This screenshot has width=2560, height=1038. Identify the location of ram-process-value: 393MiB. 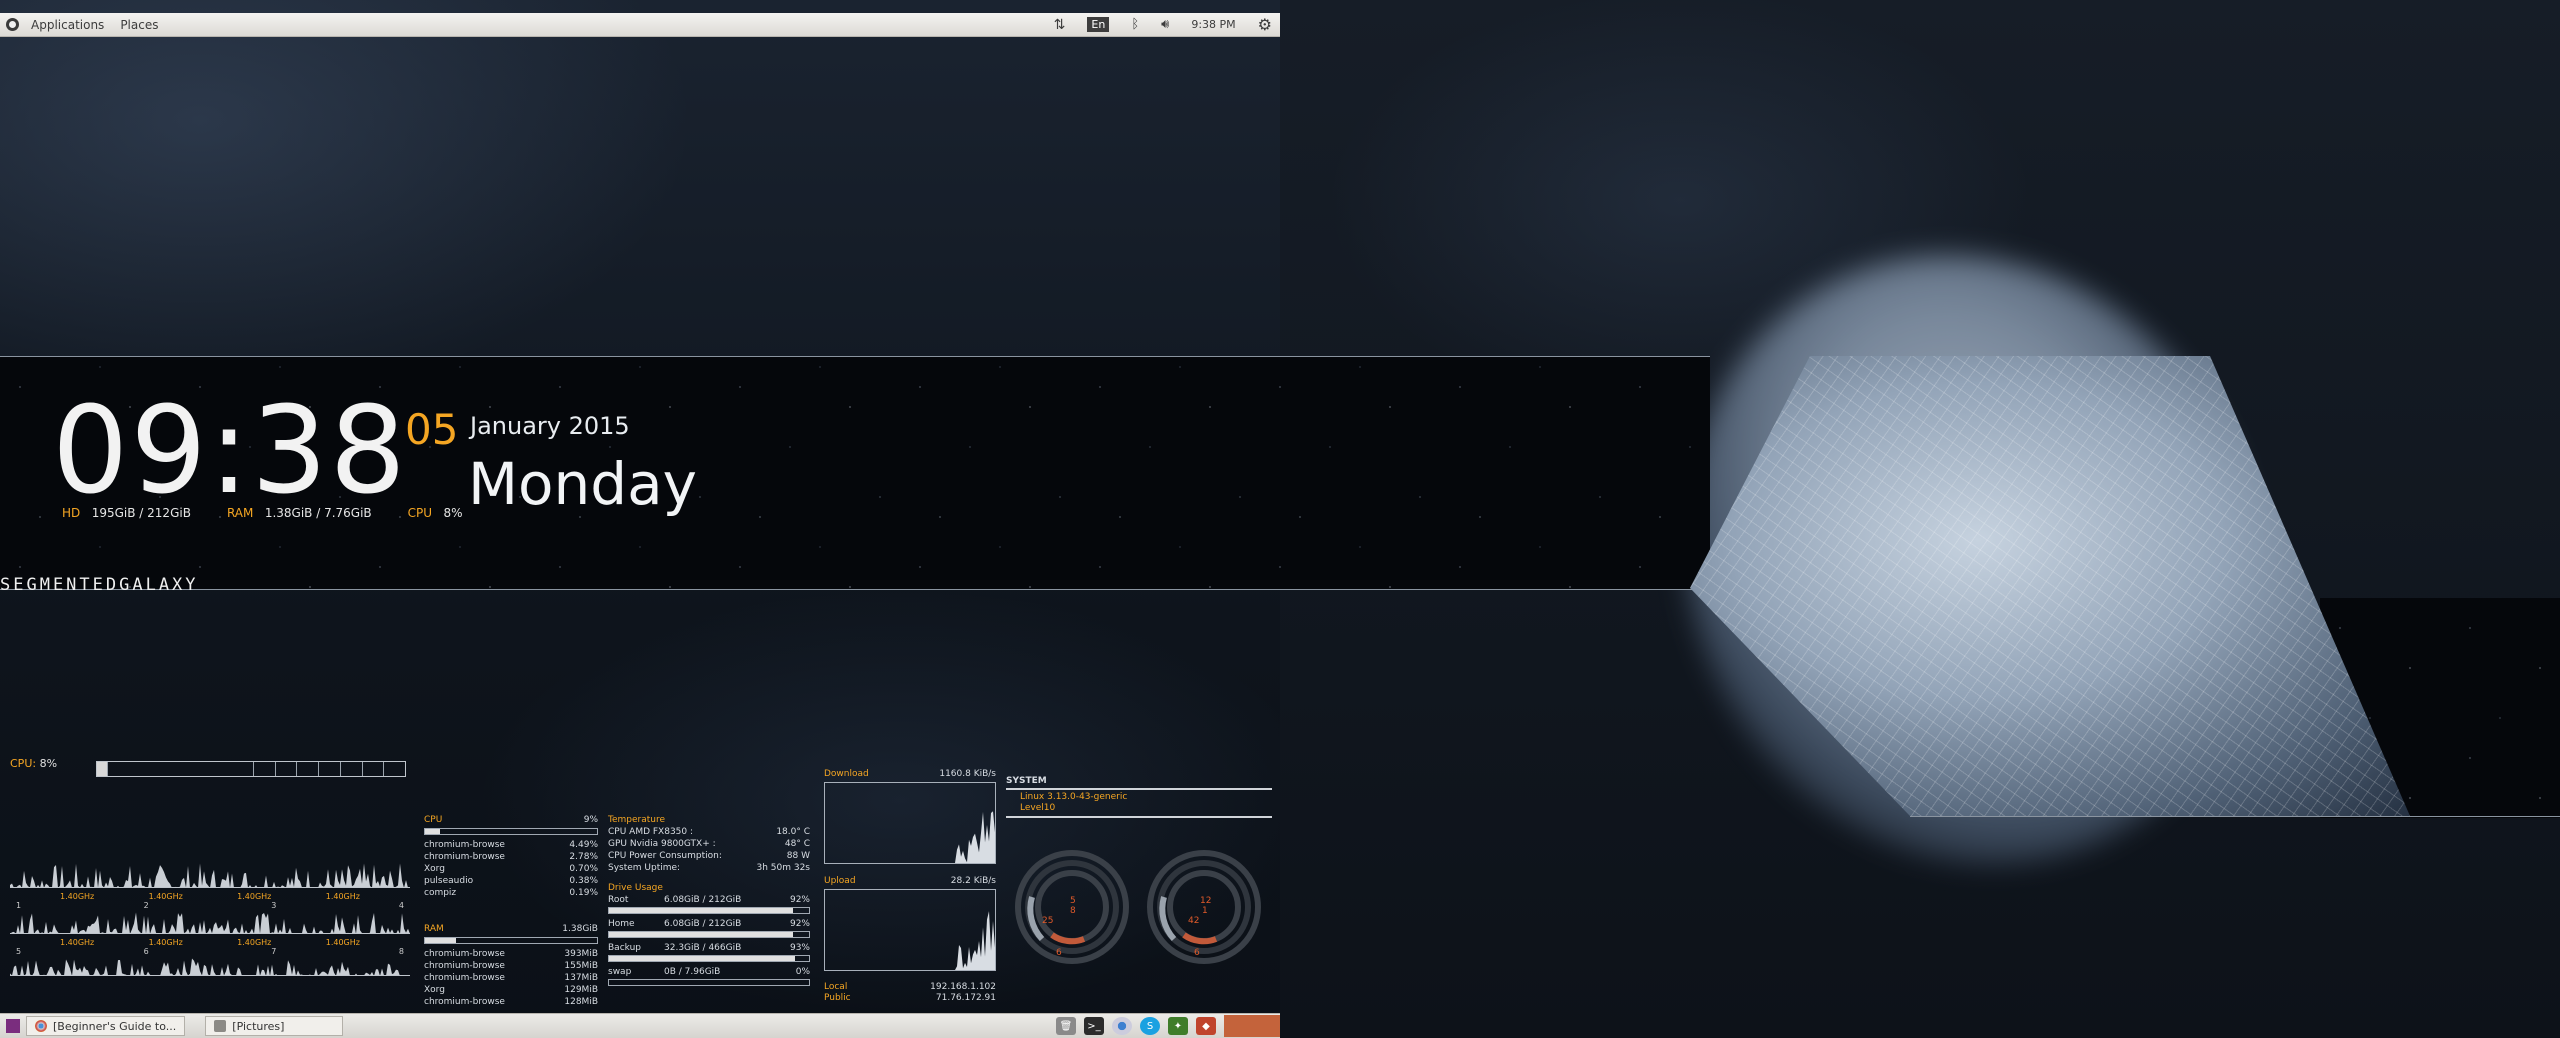
(581, 954).